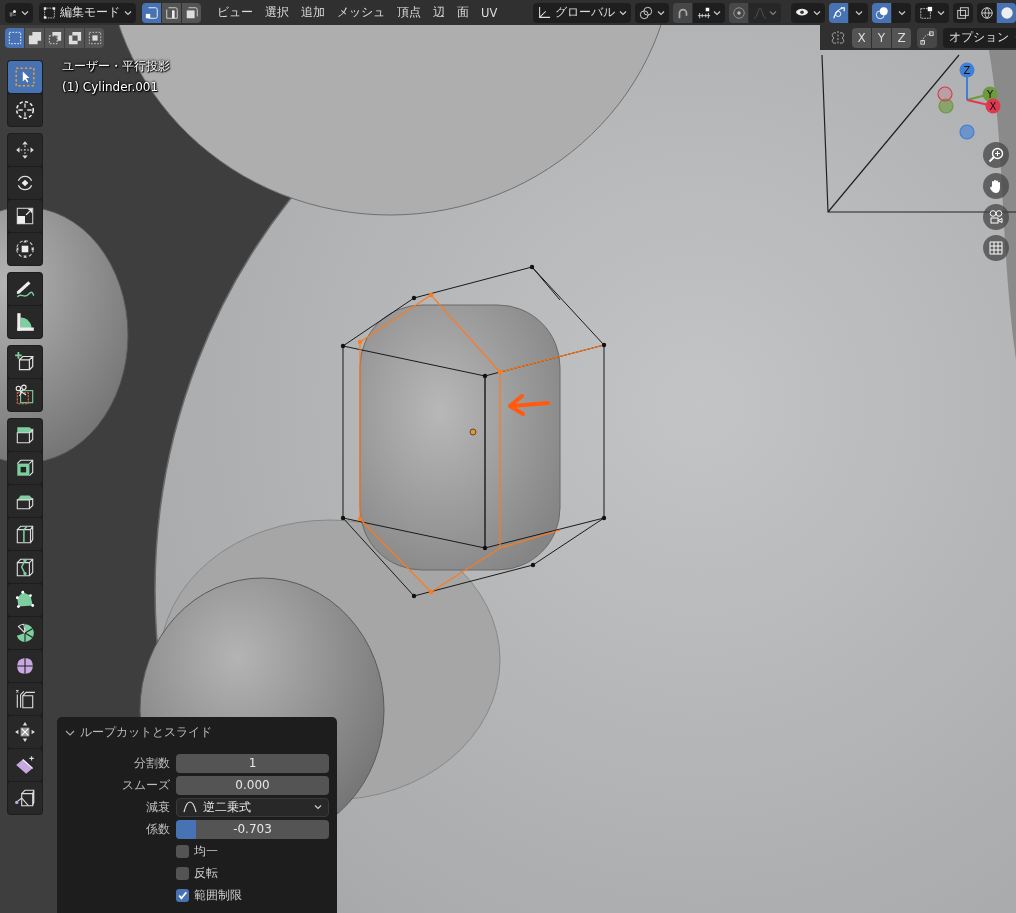  What do you see at coordinates (901, 12) in the screenshot?
I see `overlay-dropdown` at bounding box center [901, 12].